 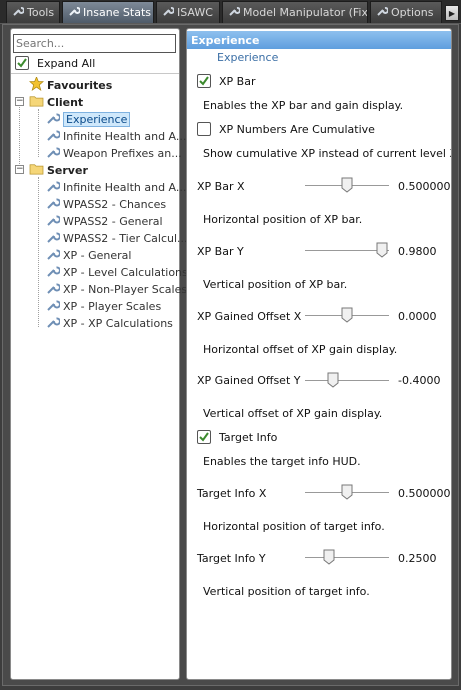 I want to click on xp-bar-y-description: Vertical position of XP bar., so click(x=275, y=284).